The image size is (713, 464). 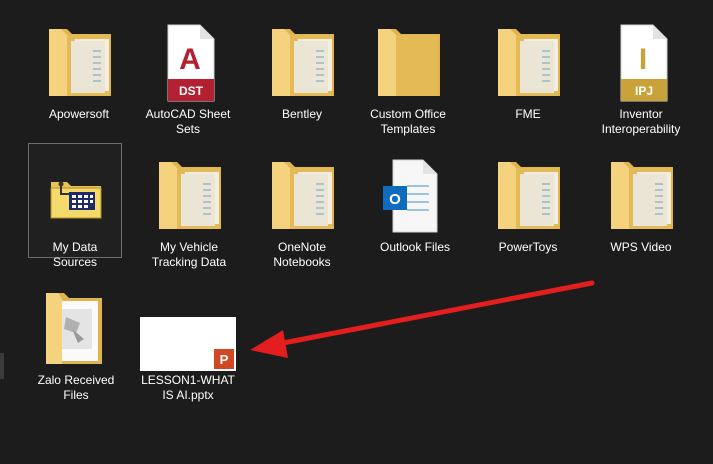 I want to click on item-label: Inventor Interoperability, so click(x=641, y=121).